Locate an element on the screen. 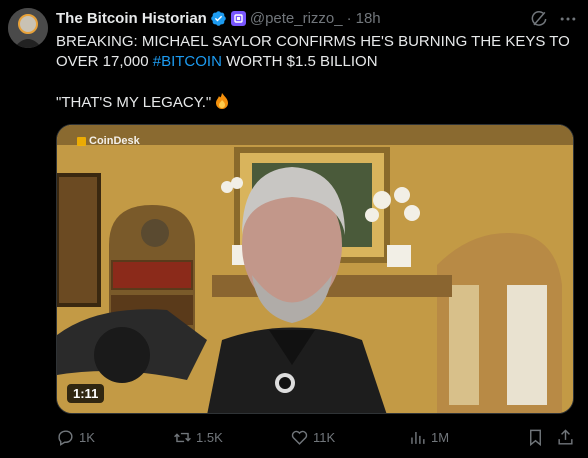 The image size is (588, 458). hashtag-link: #BITCOIN is located at coordinates (187, 61).